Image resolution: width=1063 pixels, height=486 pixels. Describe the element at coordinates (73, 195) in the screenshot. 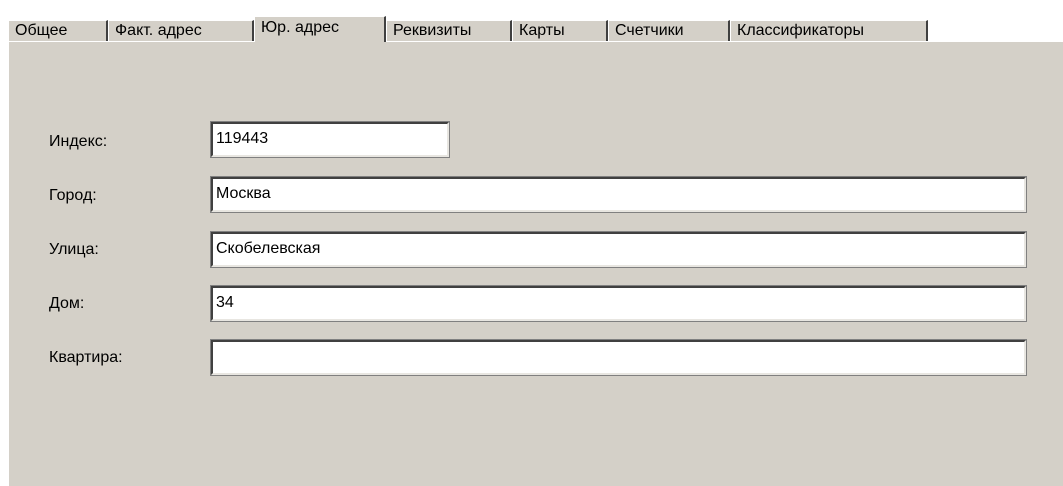

I see `city-label: Город:` at that location.